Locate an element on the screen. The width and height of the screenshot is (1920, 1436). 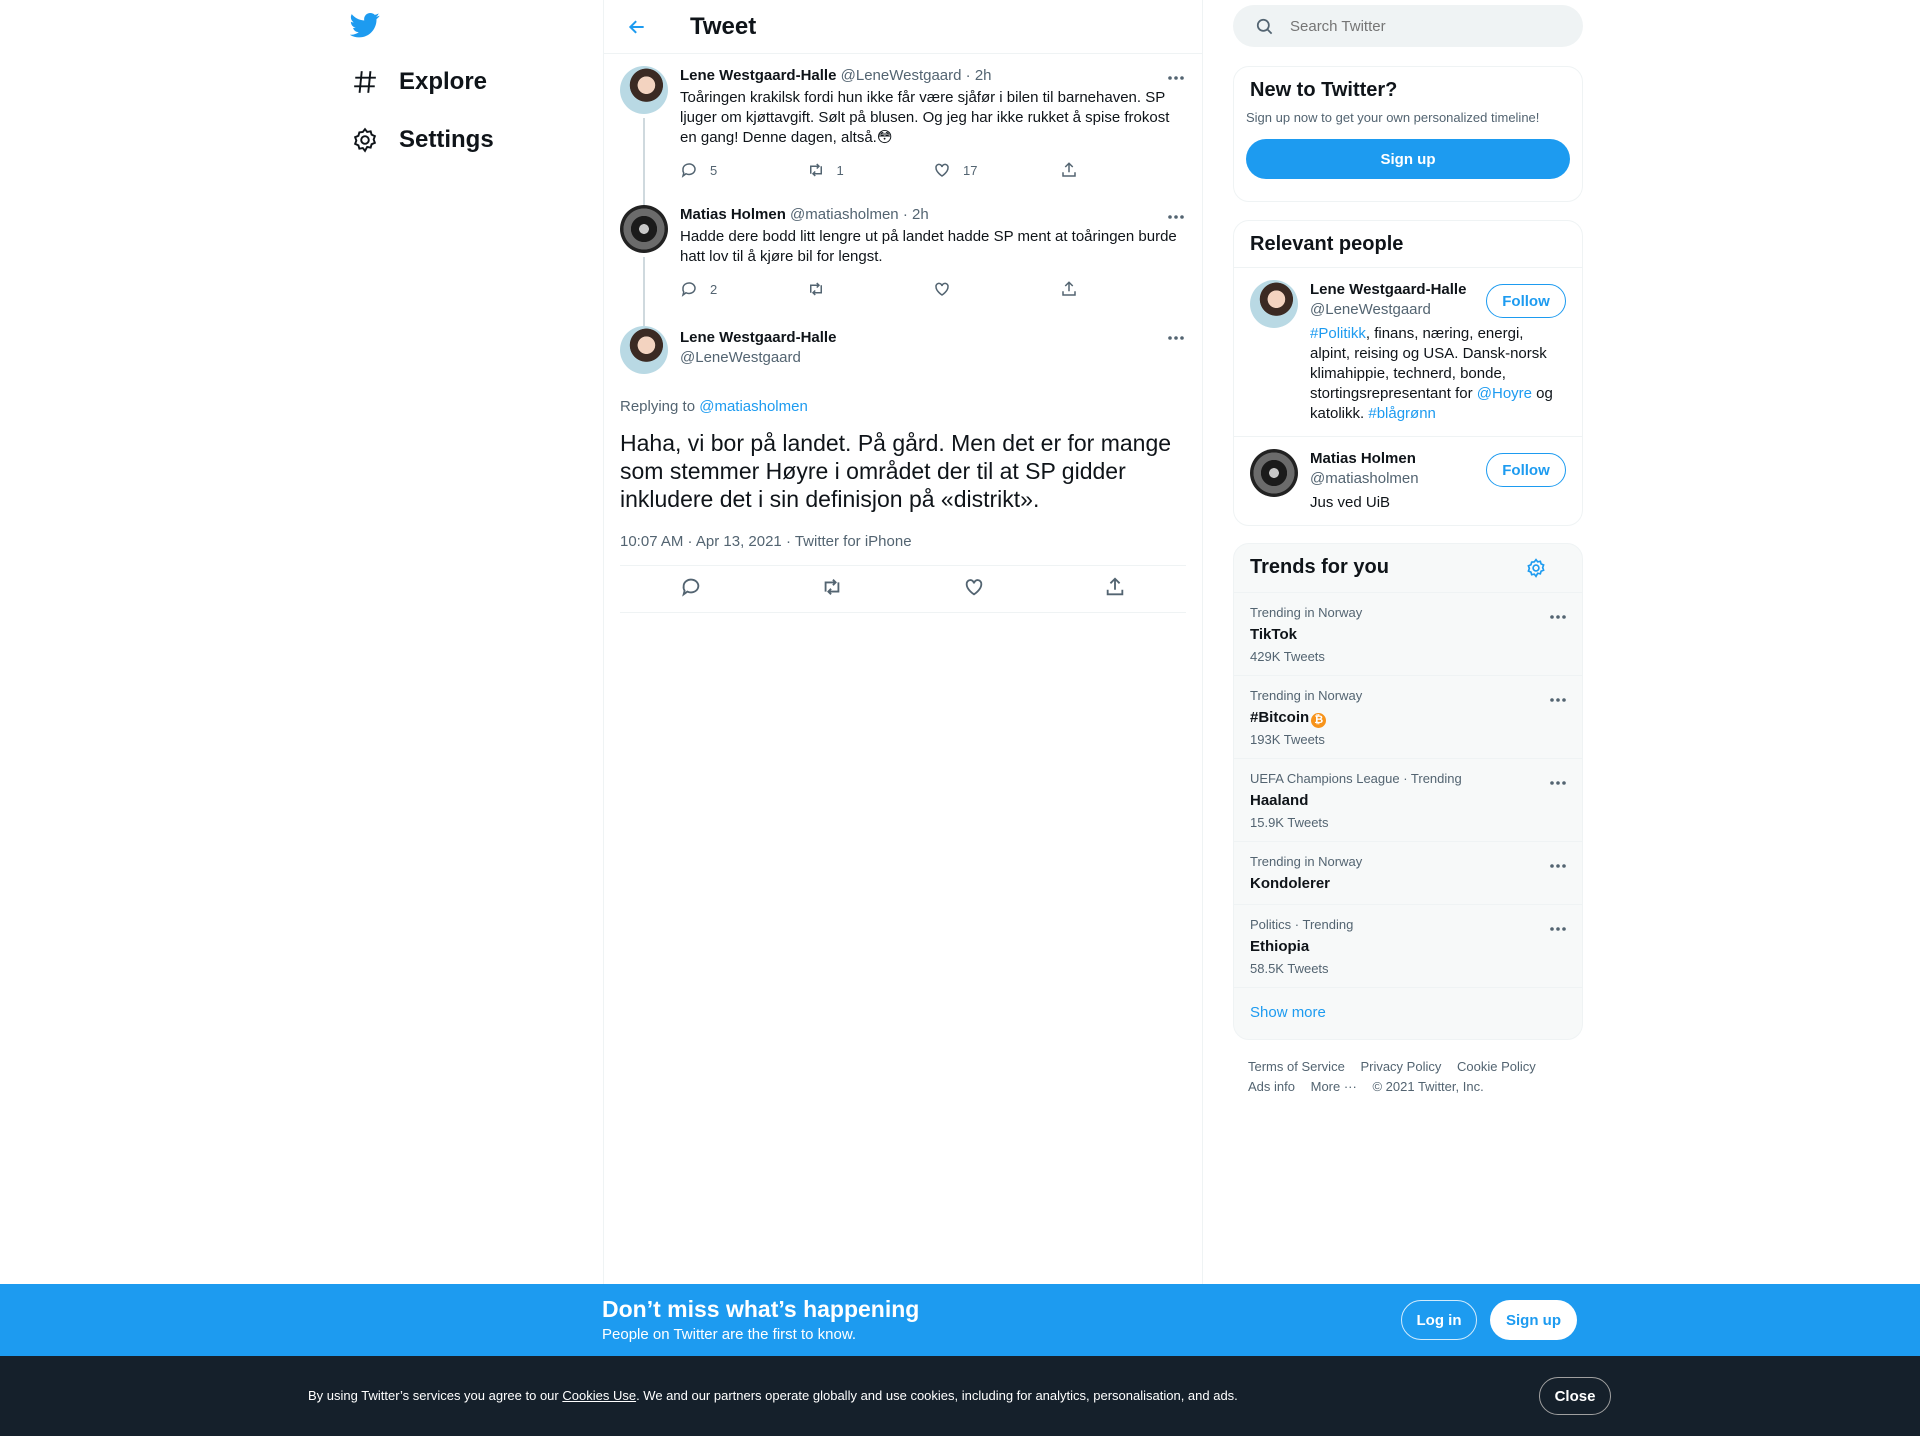
trend-count: 193K Tweets is located at coordinates (1287, 739).